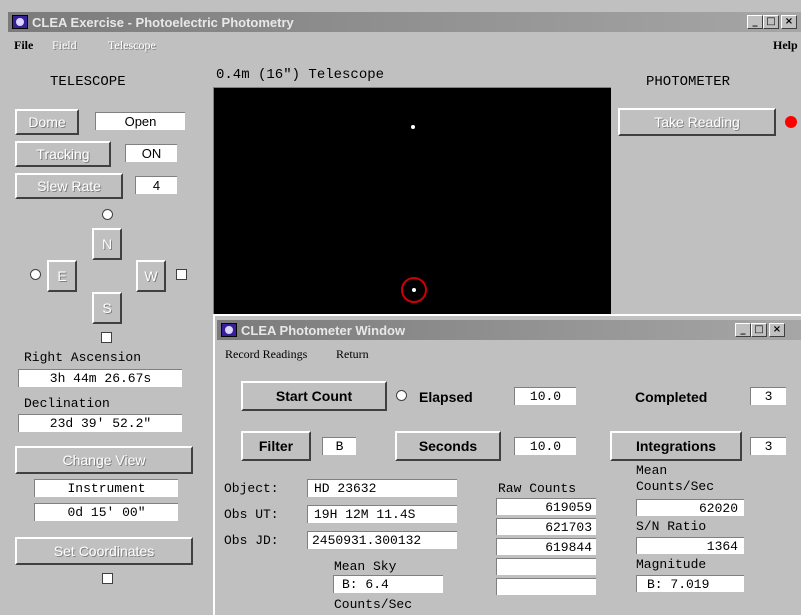 This screenshot has height=615, width=801. Describe the element at coordinates (251, 488) in the screenshot. I see `object-label: Object:` at that location.